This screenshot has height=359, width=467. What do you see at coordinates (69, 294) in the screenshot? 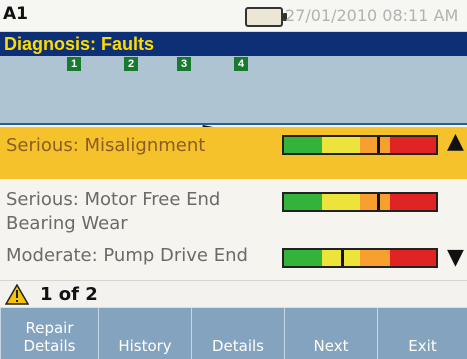
I see `page-count: 1 of 2` at bounding box center [69, 294].